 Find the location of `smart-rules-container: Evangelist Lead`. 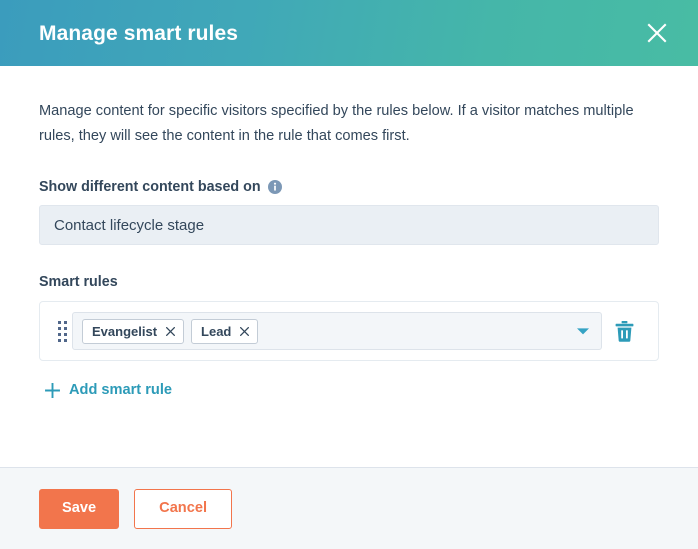

smart-rules-container: Evangelist Lead is located at coordinates (349, 331).